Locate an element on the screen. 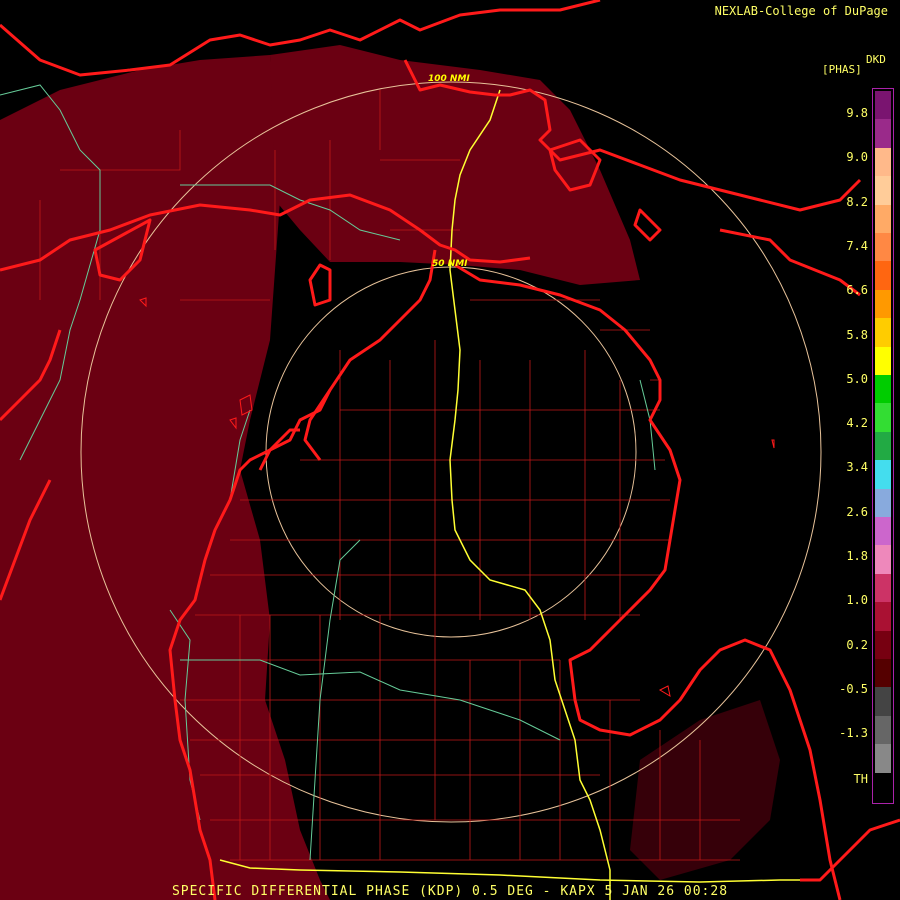  legend-tick-label: 9.0 is located at coordinates (857, 157).